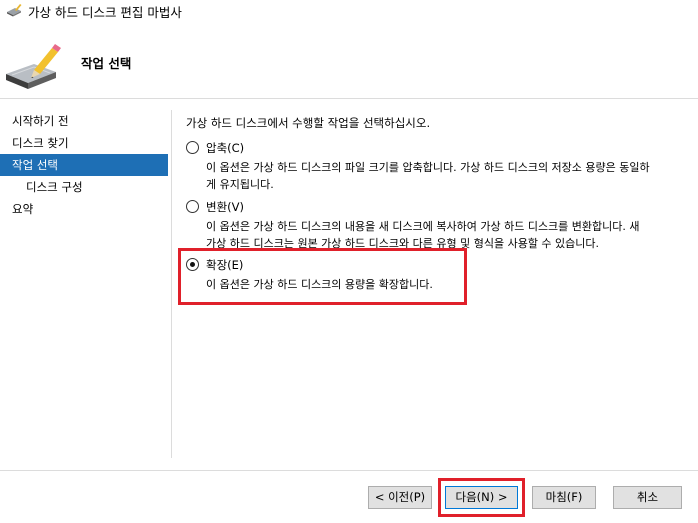 This screenshot has width=698, height=523. Describe the element at coordinates (225, 148) in the screenshot. I see `compact-label: 압축(C)` at that location.